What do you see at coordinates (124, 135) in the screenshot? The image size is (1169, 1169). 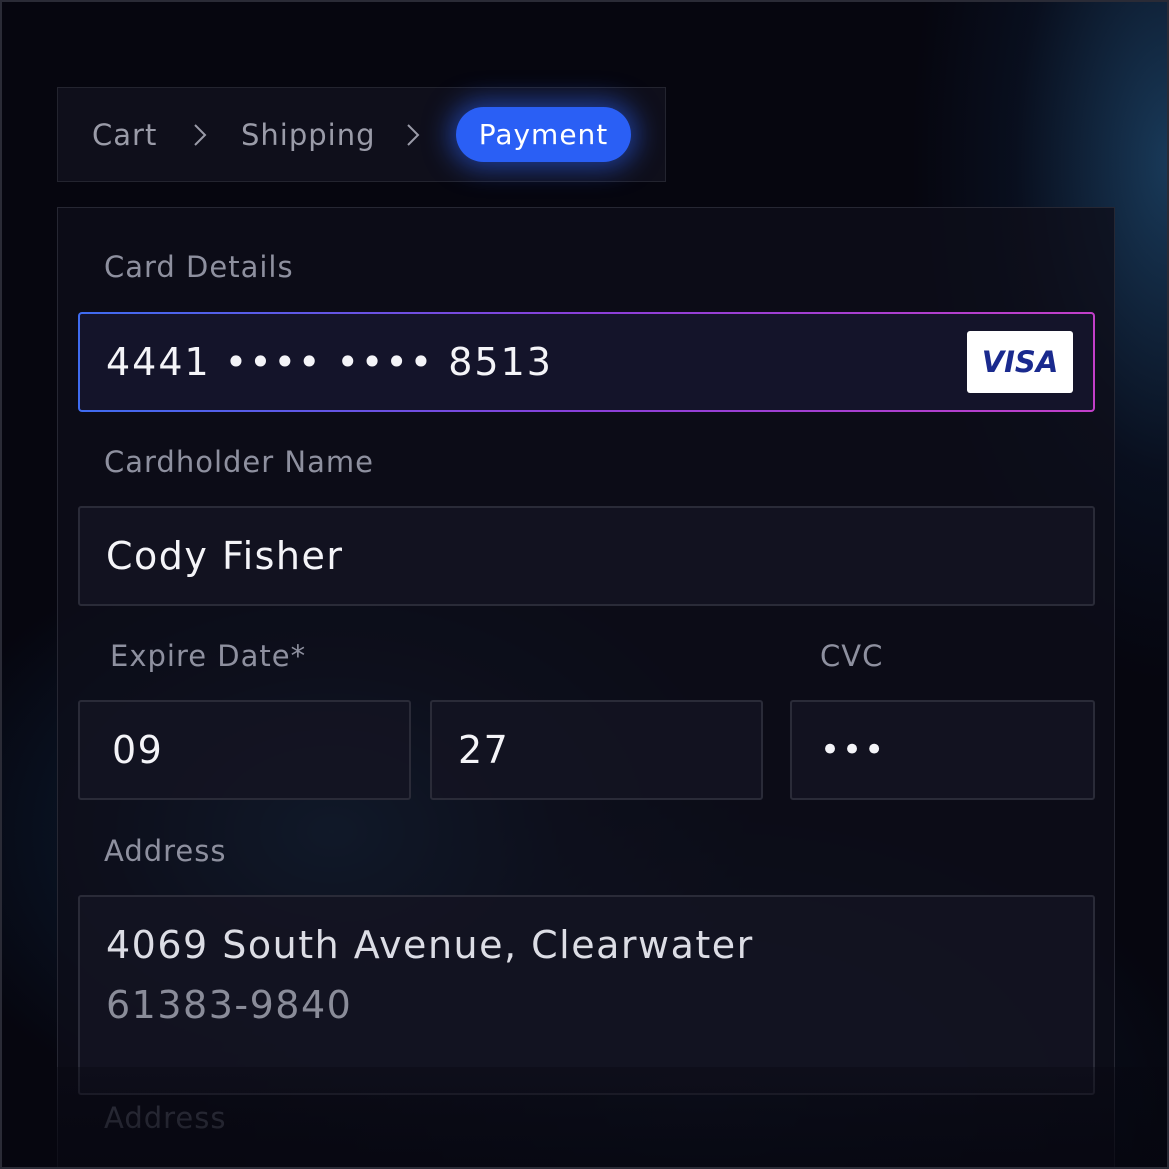 I see `breadcrumb-cart: Cart` at bounding box center [124, 135].